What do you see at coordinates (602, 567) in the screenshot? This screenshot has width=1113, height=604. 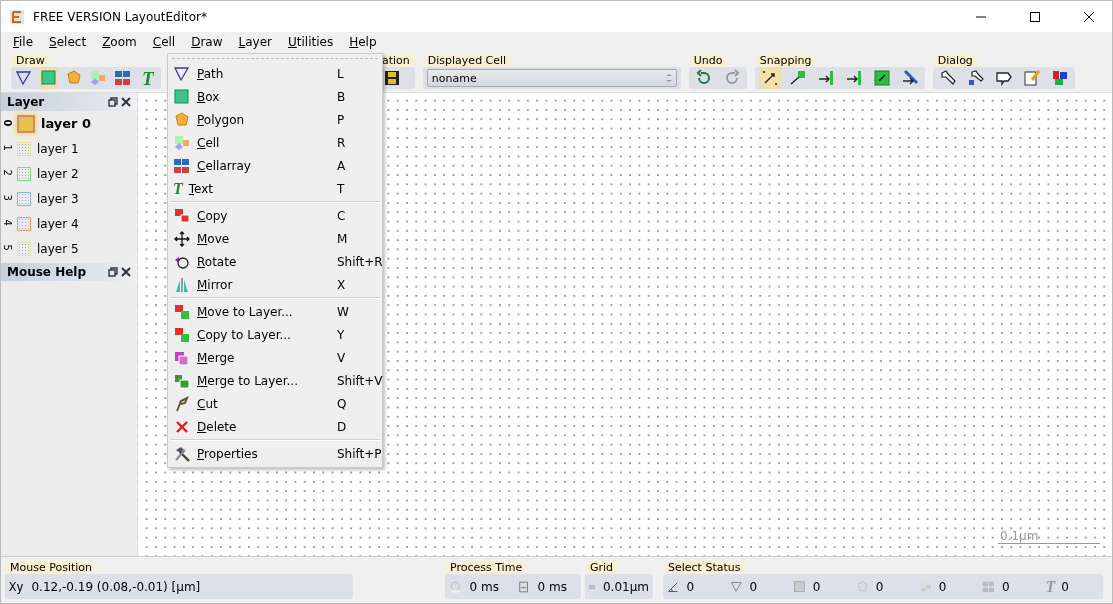 I see `status-title: Grid` at bounding box center [602, 567].